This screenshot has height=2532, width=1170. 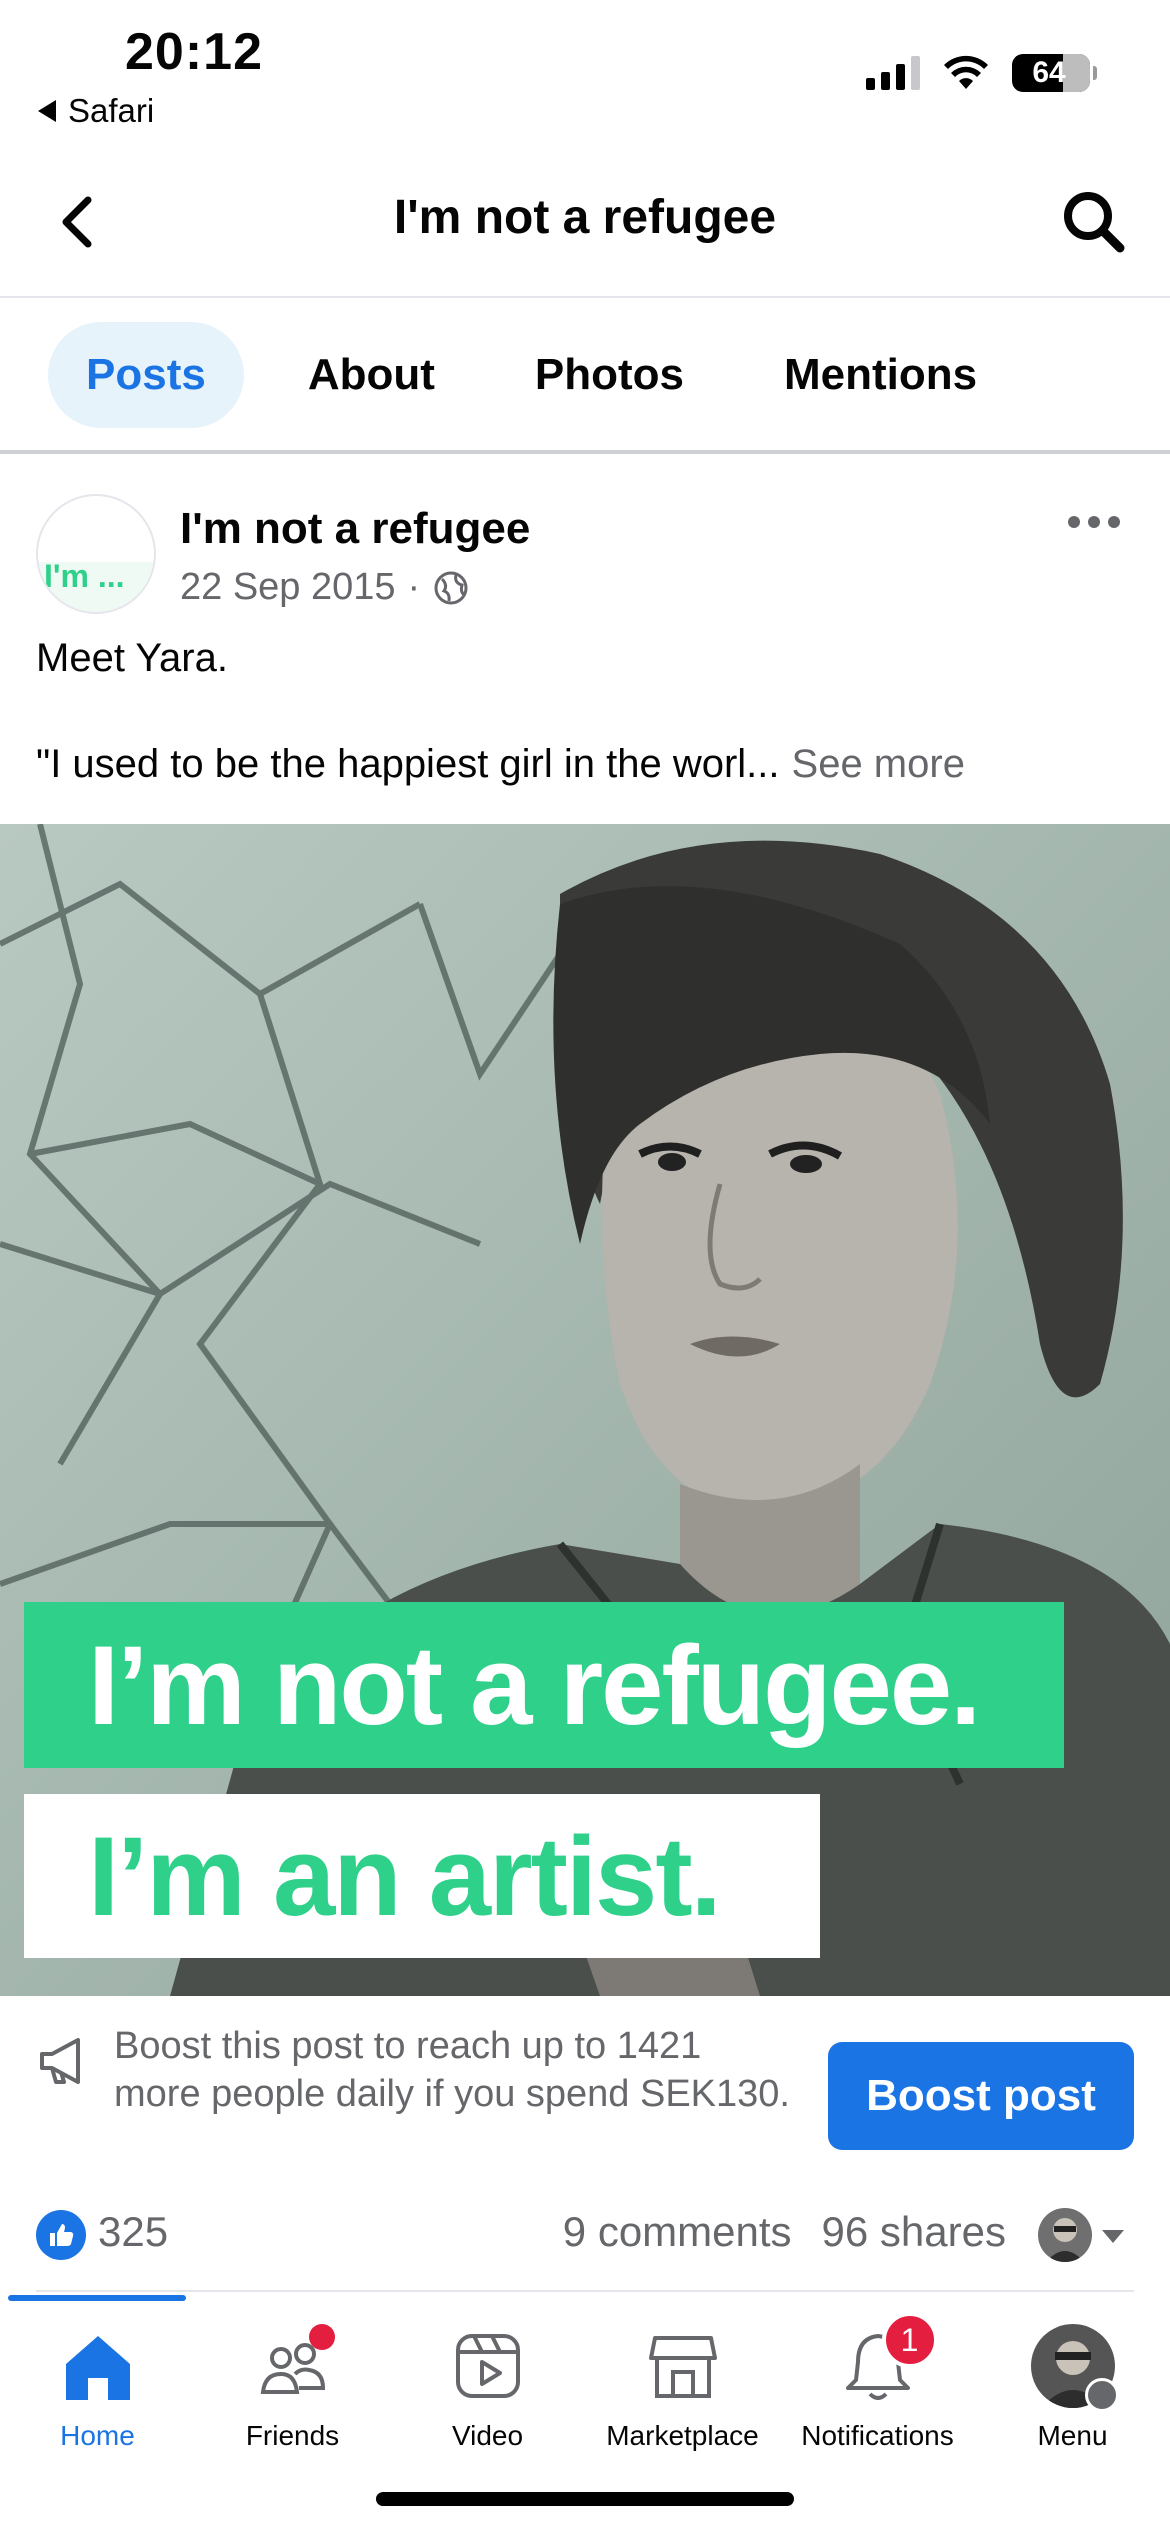 I want to click on post-text-line-1: Meet Yara., so click(x=132, y=658).